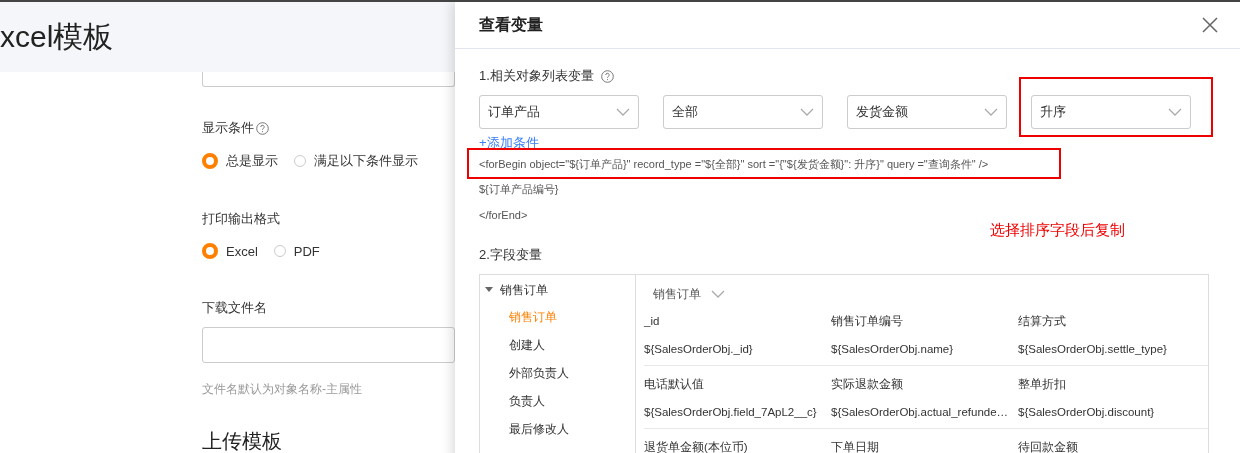 The width and height of the screenshot is (1240, 453). What do you see at coordinates (684, 294) in the screenshot?
I see `object-dropdown: 销售订单` at bounding box center [684, 294].